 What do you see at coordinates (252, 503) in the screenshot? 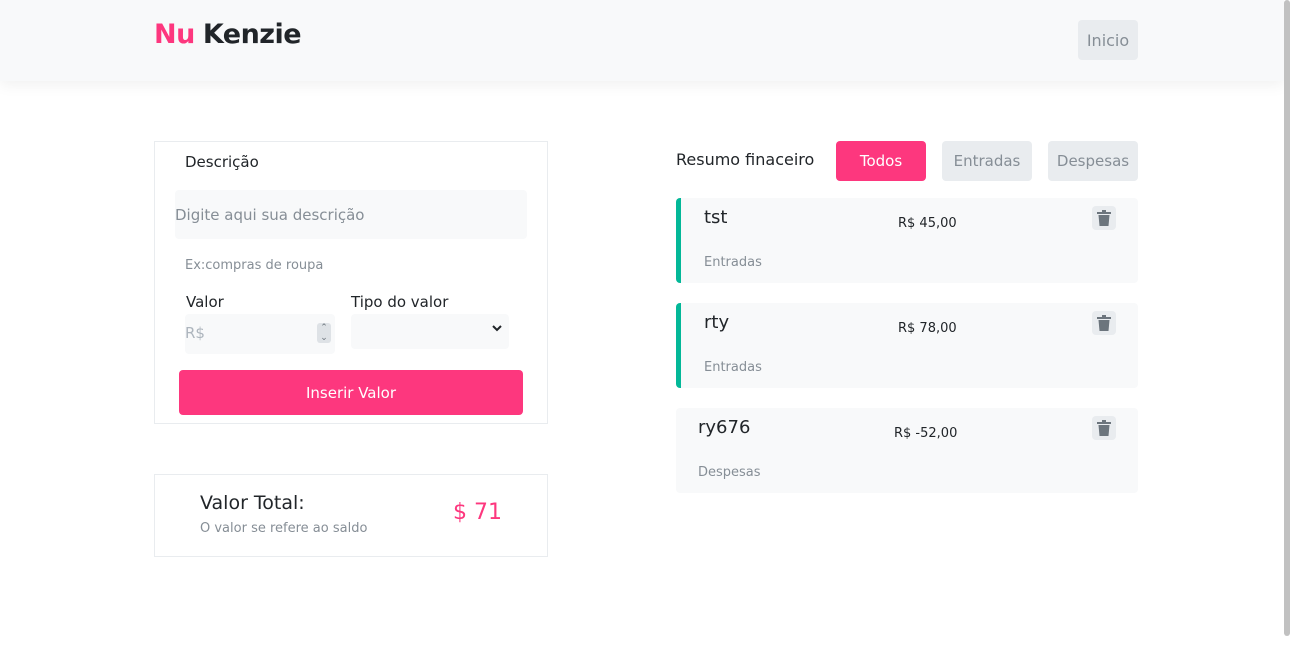
I see `total-title: Valor Total:` at bounding box center [252, 503].